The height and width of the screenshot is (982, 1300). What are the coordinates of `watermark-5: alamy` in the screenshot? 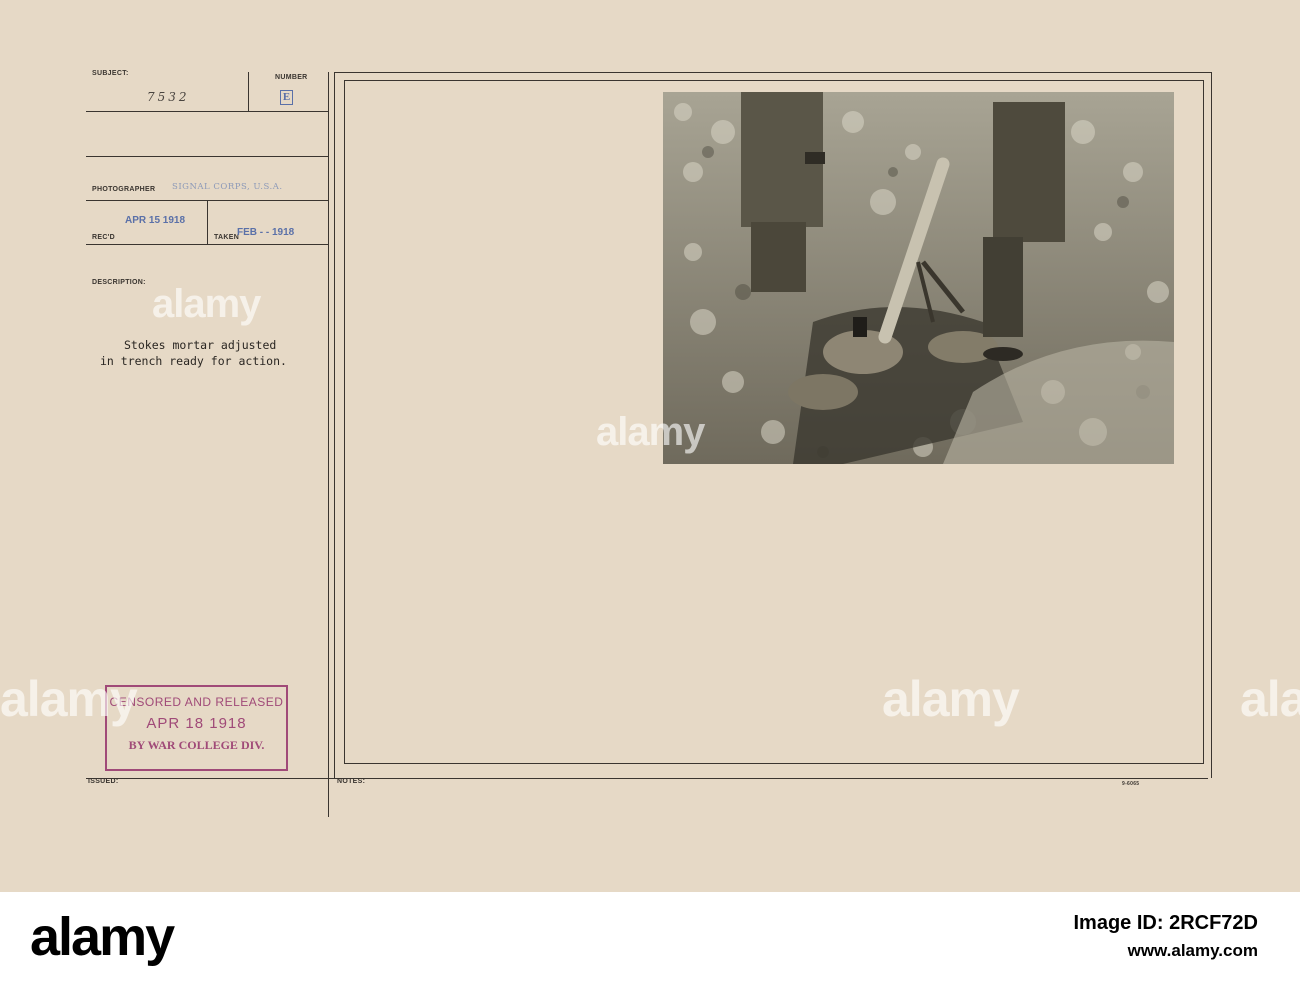 It's located at (1270, 699).